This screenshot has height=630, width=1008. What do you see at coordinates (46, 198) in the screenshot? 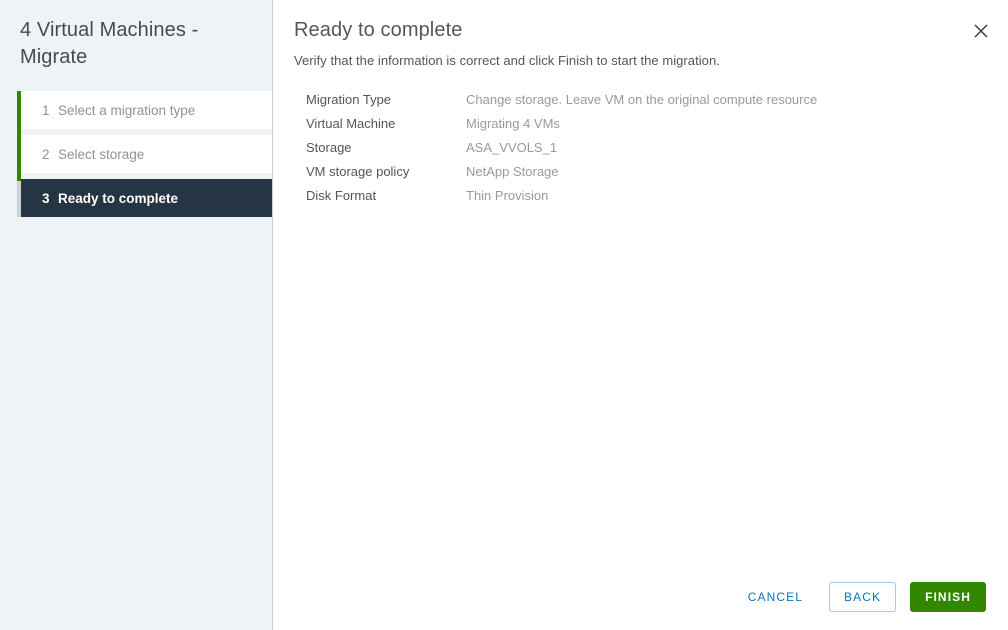
I see `step-number: 3` at bounding box center [46, 198].